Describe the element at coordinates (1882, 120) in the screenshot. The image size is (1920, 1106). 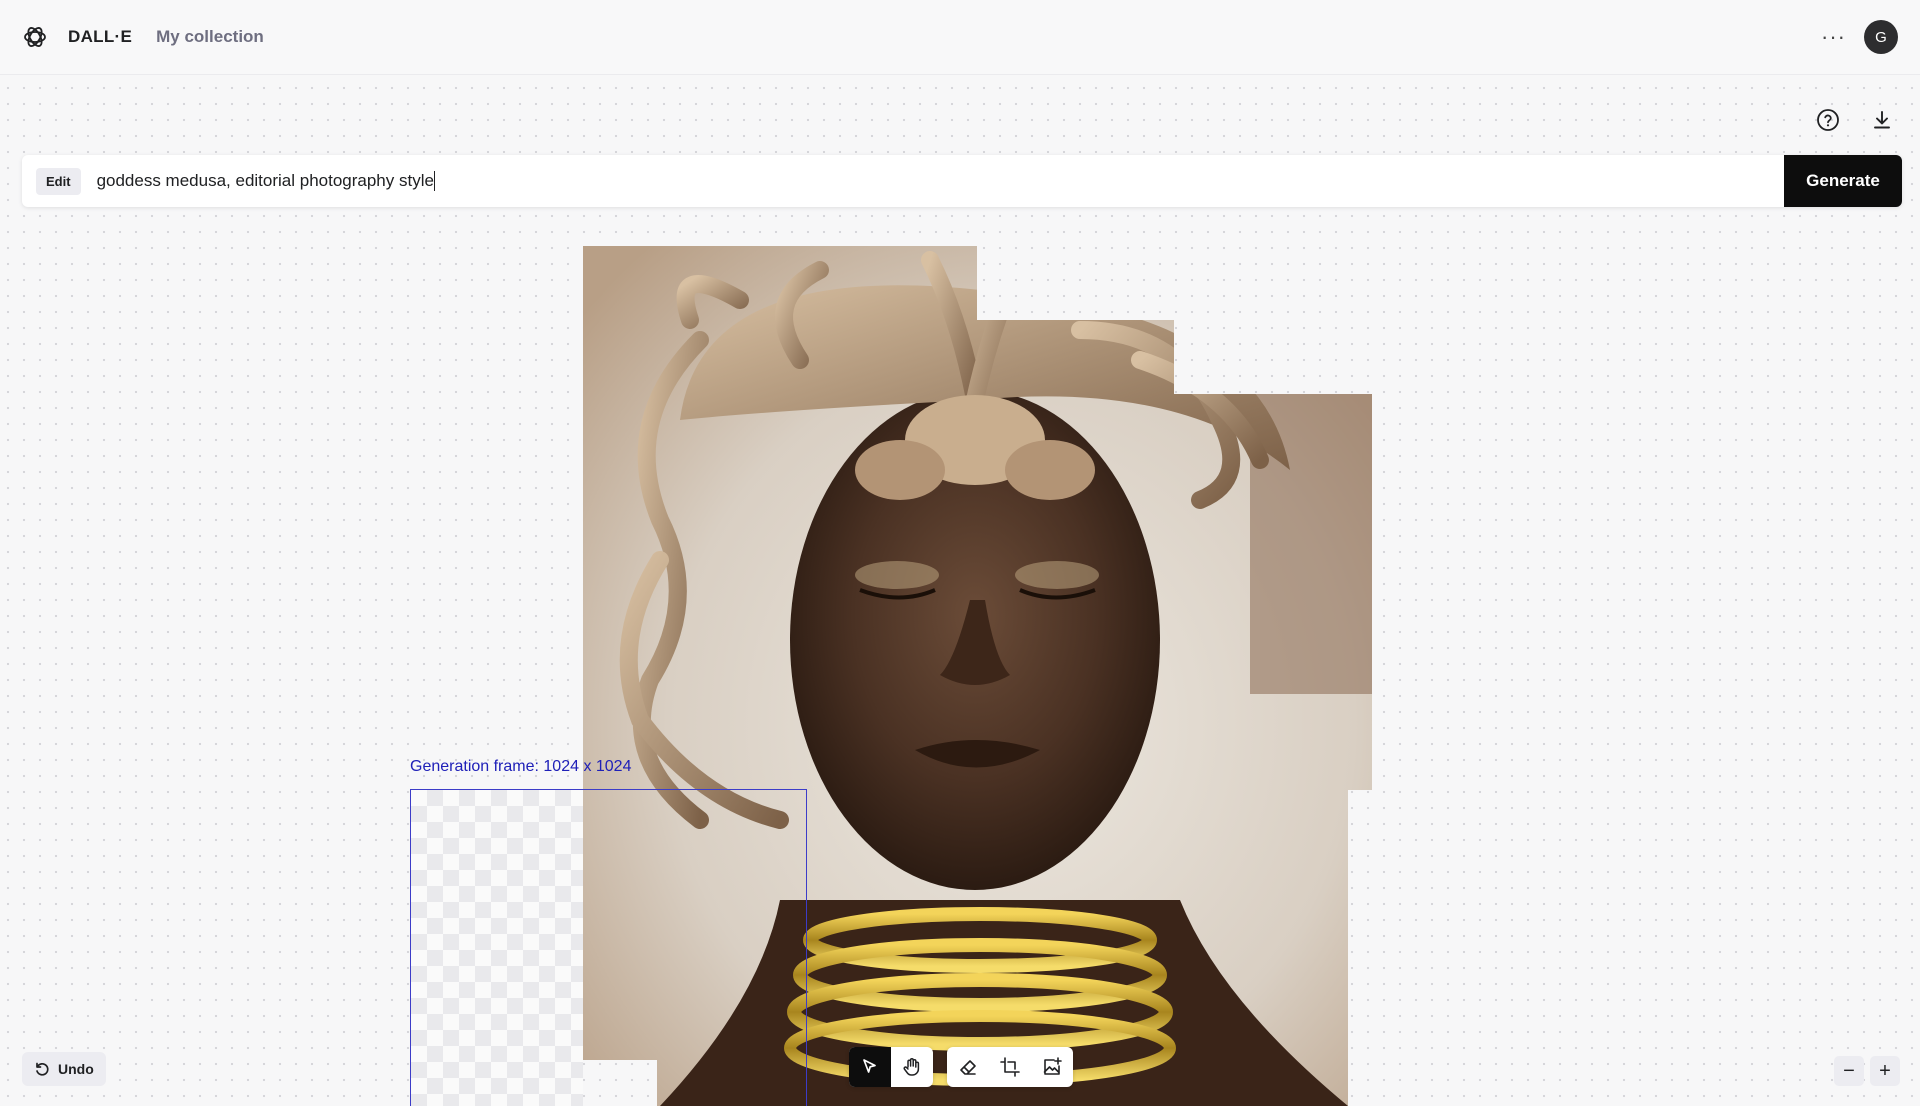
I see `download-icon` at that location.